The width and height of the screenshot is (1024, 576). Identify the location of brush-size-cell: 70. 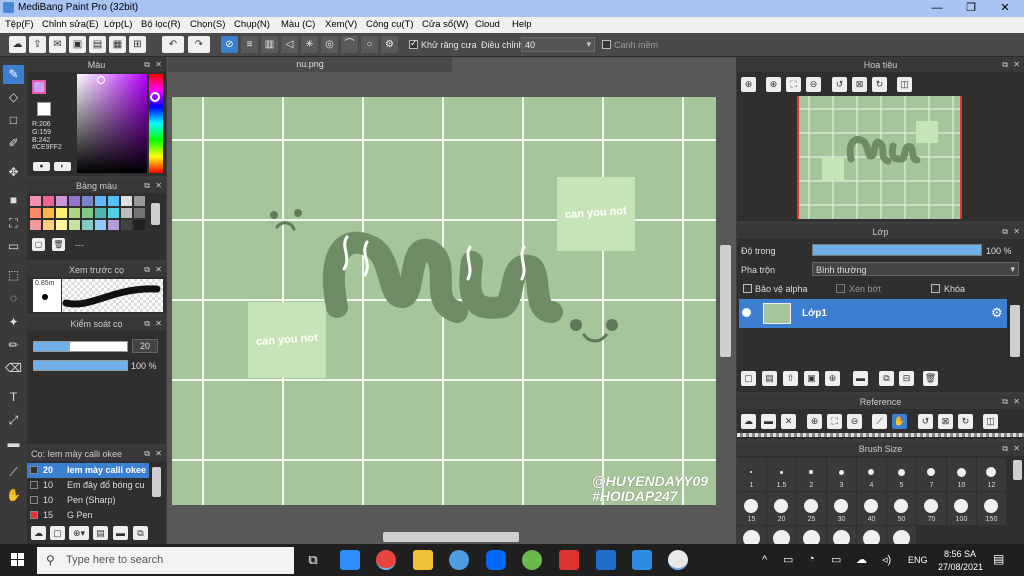
(931, 508).